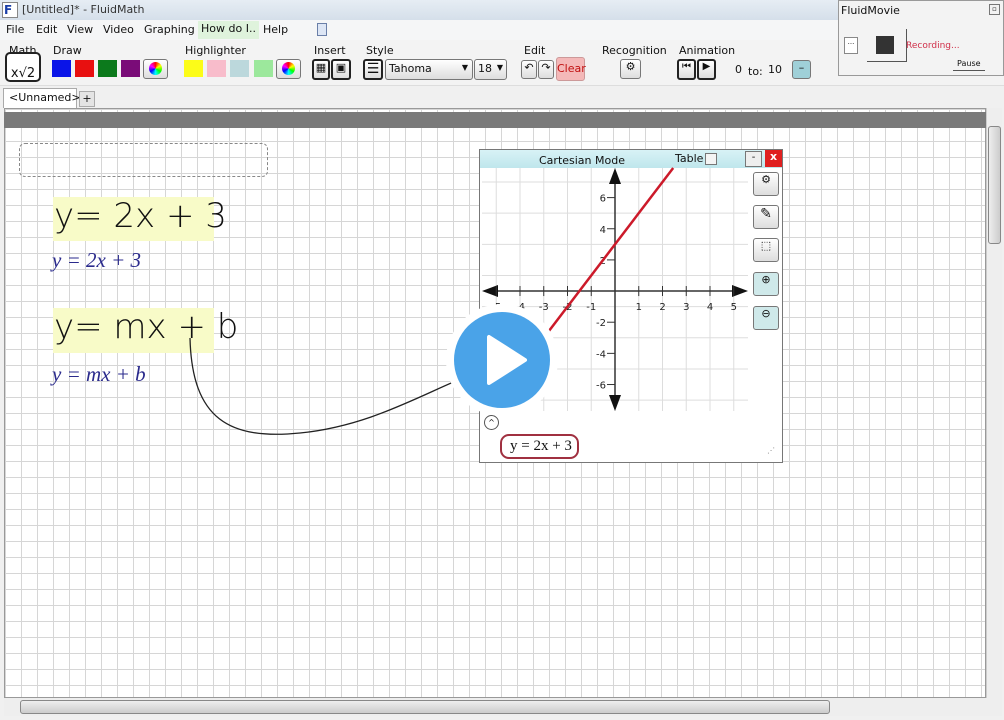 The width and height of the screenshot is (1004, 720). I want to click on x-tick-label: 4, so click(710, 307).